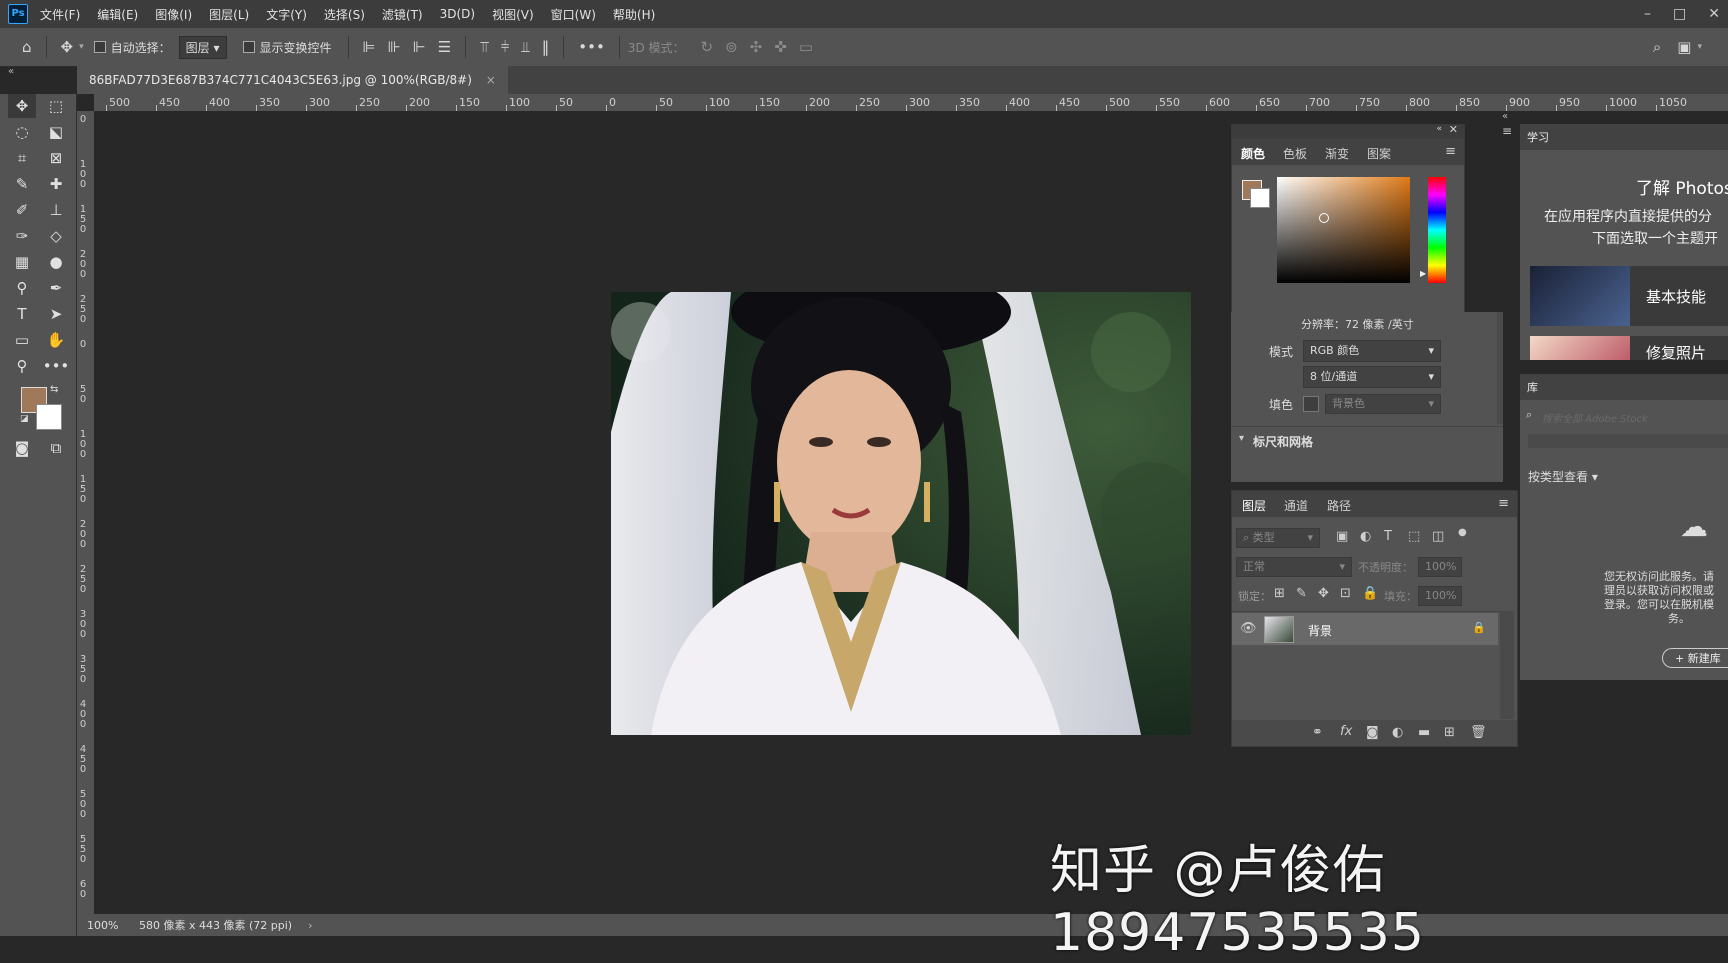  I want to click on lock-all-icon: 🔒, so click(1370, 593).